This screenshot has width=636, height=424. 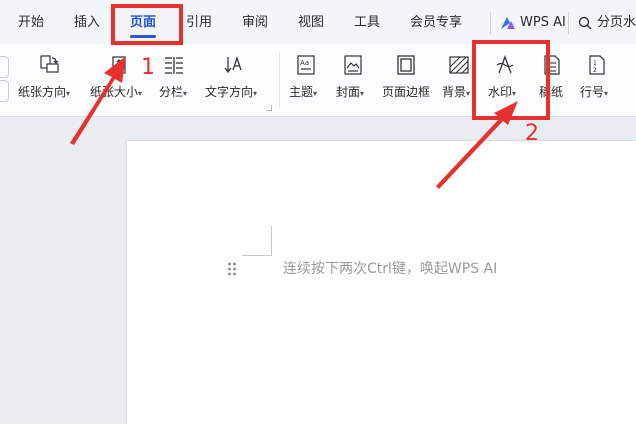 I want to click on margin-corner-mark, so click(x=257, y=241).